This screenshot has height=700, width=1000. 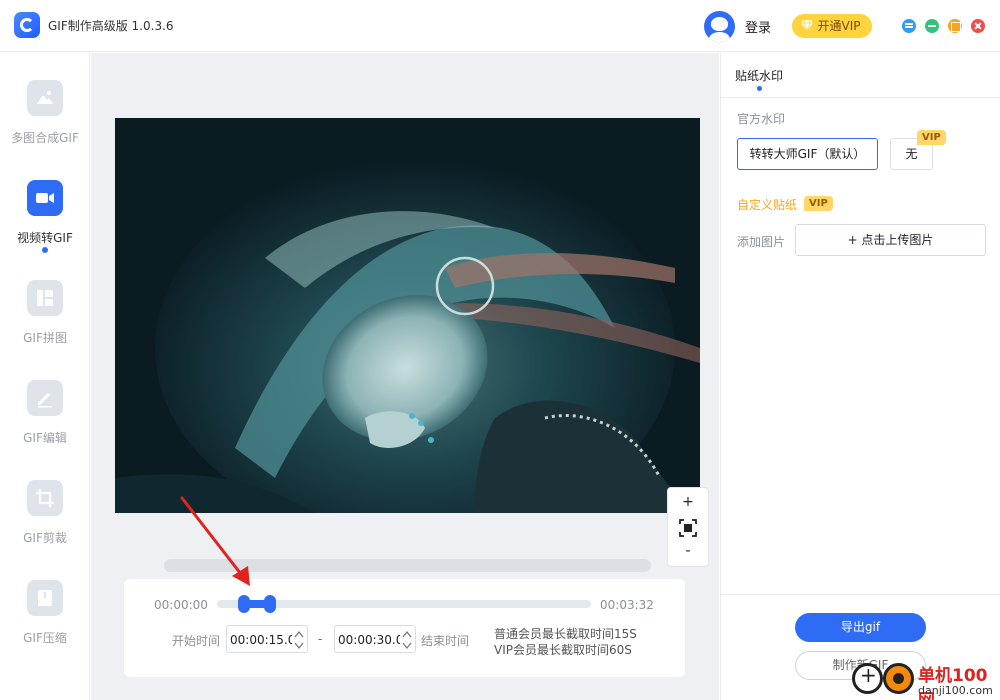 What do you see at coordinates (759, 88) in the screenshot?
I see `active-tab-indicator` at bounding box center [759, 88].